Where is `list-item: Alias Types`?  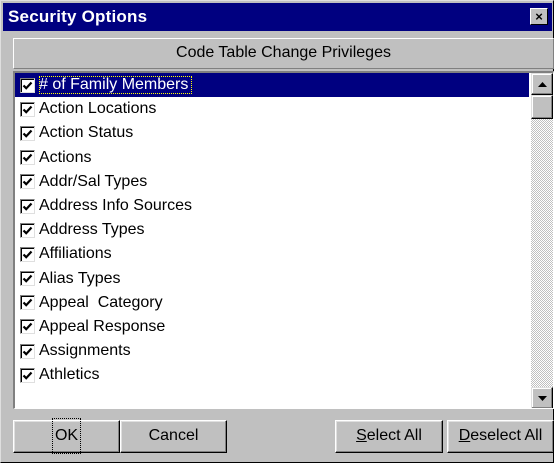
list-item: Alias Types is located at coordinates (272, 279).